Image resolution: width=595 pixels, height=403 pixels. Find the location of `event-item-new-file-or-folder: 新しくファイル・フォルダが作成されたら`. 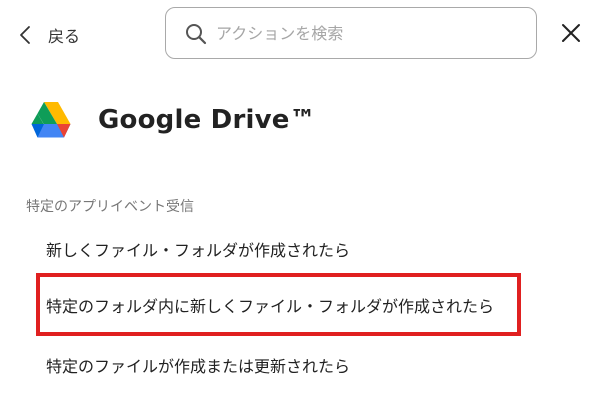

event-item-new-file-or-folder: 新しくファイル・フォルダが作成されたら is located at coordinates (198, 249).